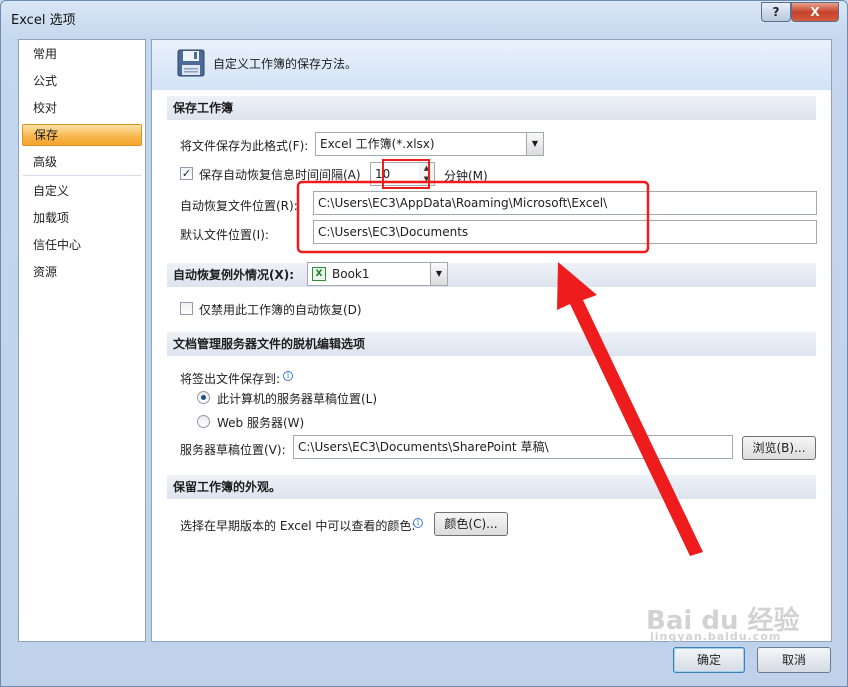  What do you see at coordinates (630, 409) in the screenshot?
I see `annotation-arrow` at bounding box center [630, 409].